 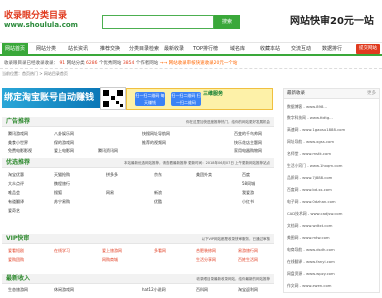 What do you see at coordinates (206, 251) in the screenshot?
I see `list-item: 合肥装修网` at bounding box center [206, 251].